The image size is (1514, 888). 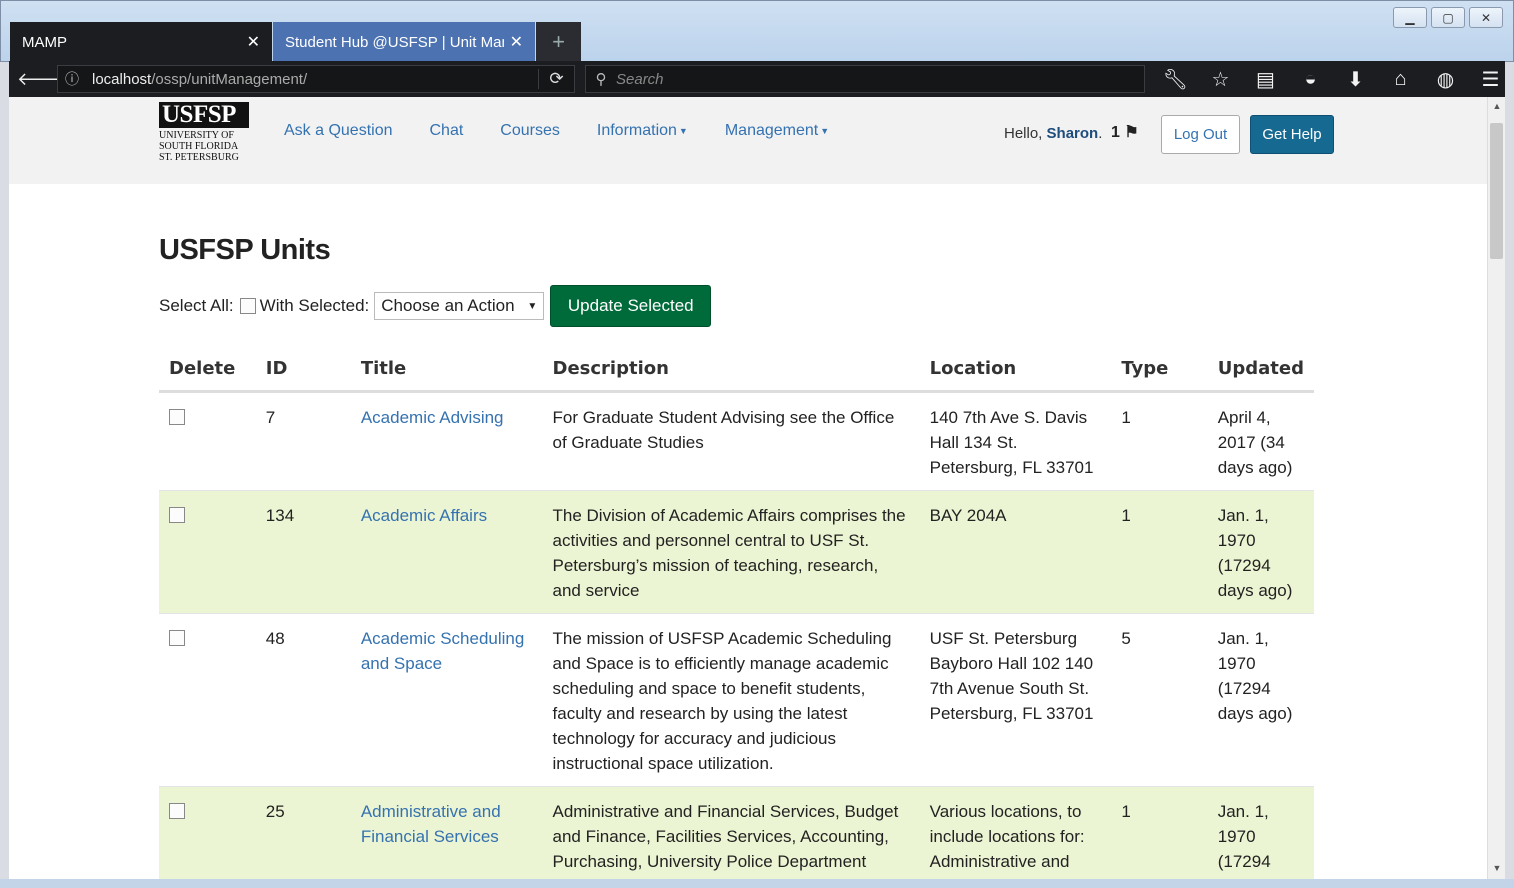 I want to click on logout-button: Log Out, so click(x=1200, y=134).